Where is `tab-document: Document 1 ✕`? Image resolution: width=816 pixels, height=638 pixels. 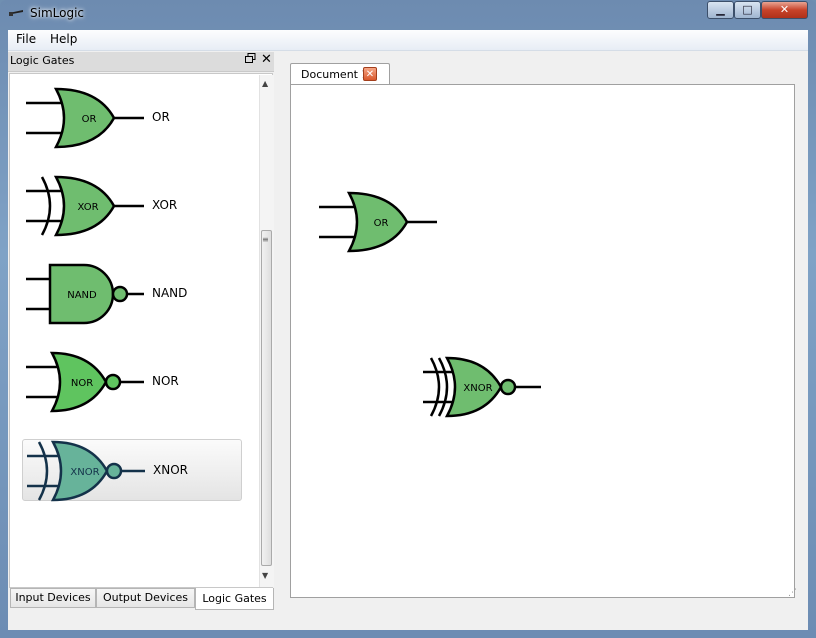 tab-document: Document 1 ✕ is located at coordinates (340, 74).